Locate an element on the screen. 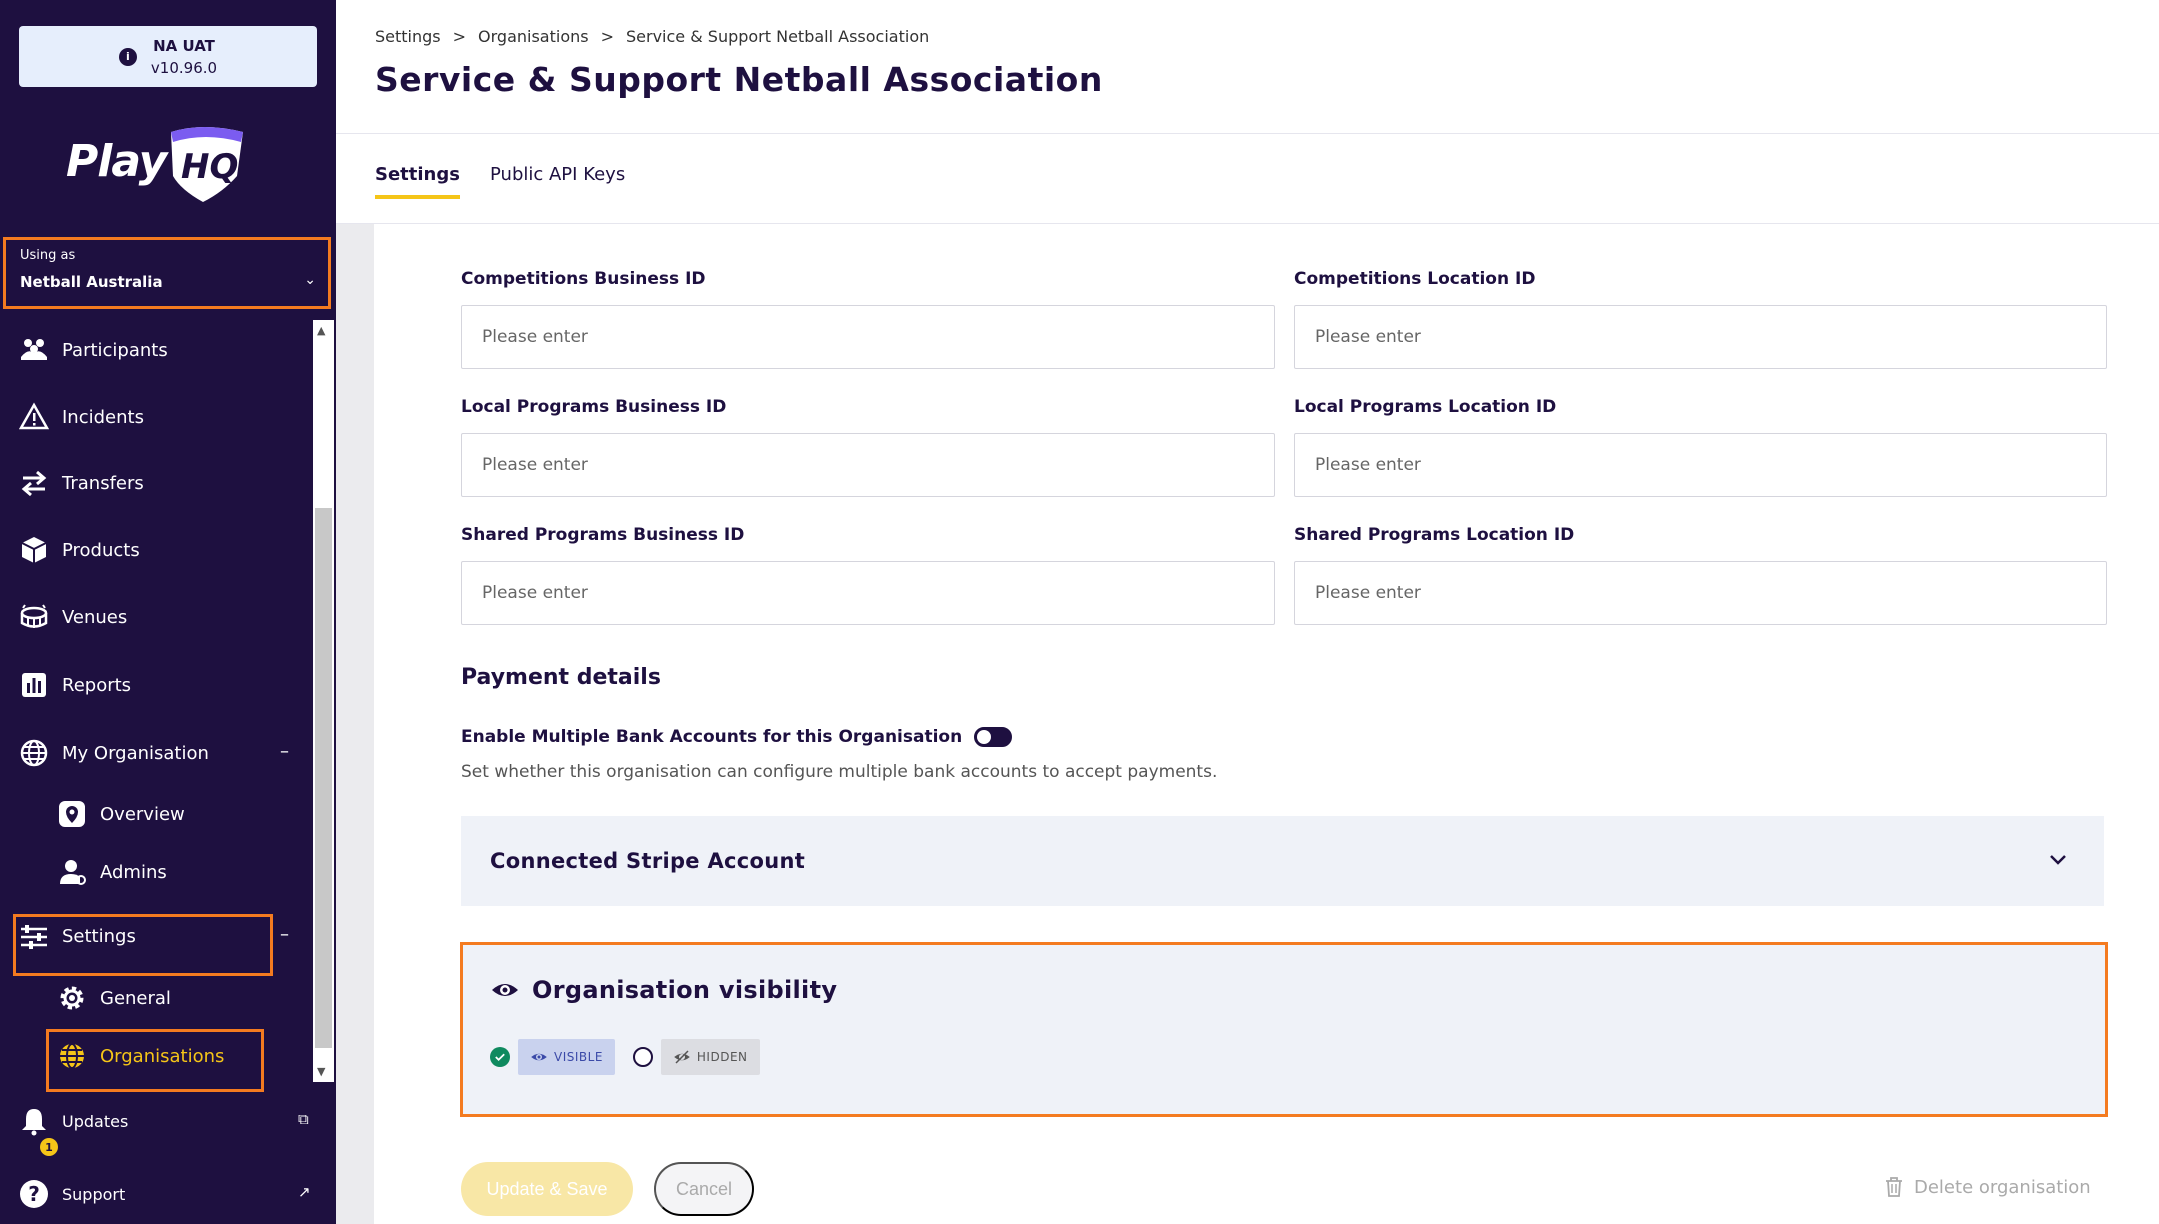  sidebar-item-incidents: Incidents is located at coordinates (81, 417).